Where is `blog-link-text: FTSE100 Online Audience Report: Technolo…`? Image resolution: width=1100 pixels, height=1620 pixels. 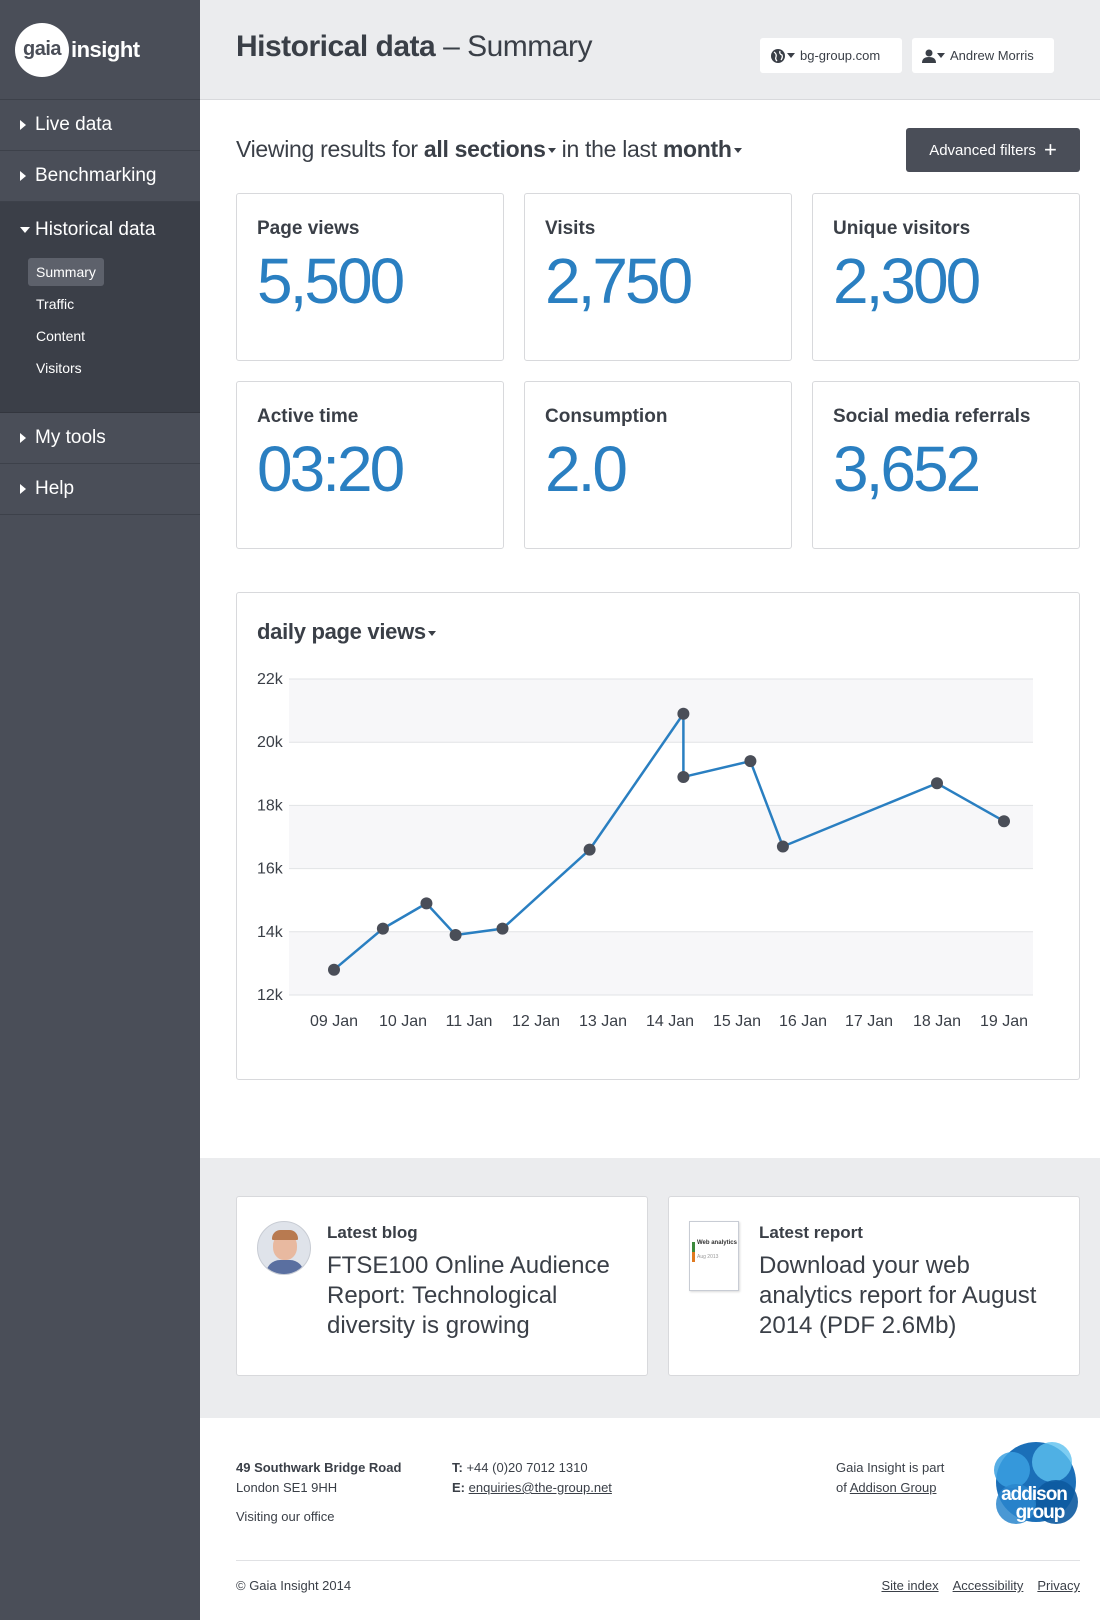
blog-link-text: FTSE100 Online Audience Report: Technolo… is located at coordinates (468, 1295).